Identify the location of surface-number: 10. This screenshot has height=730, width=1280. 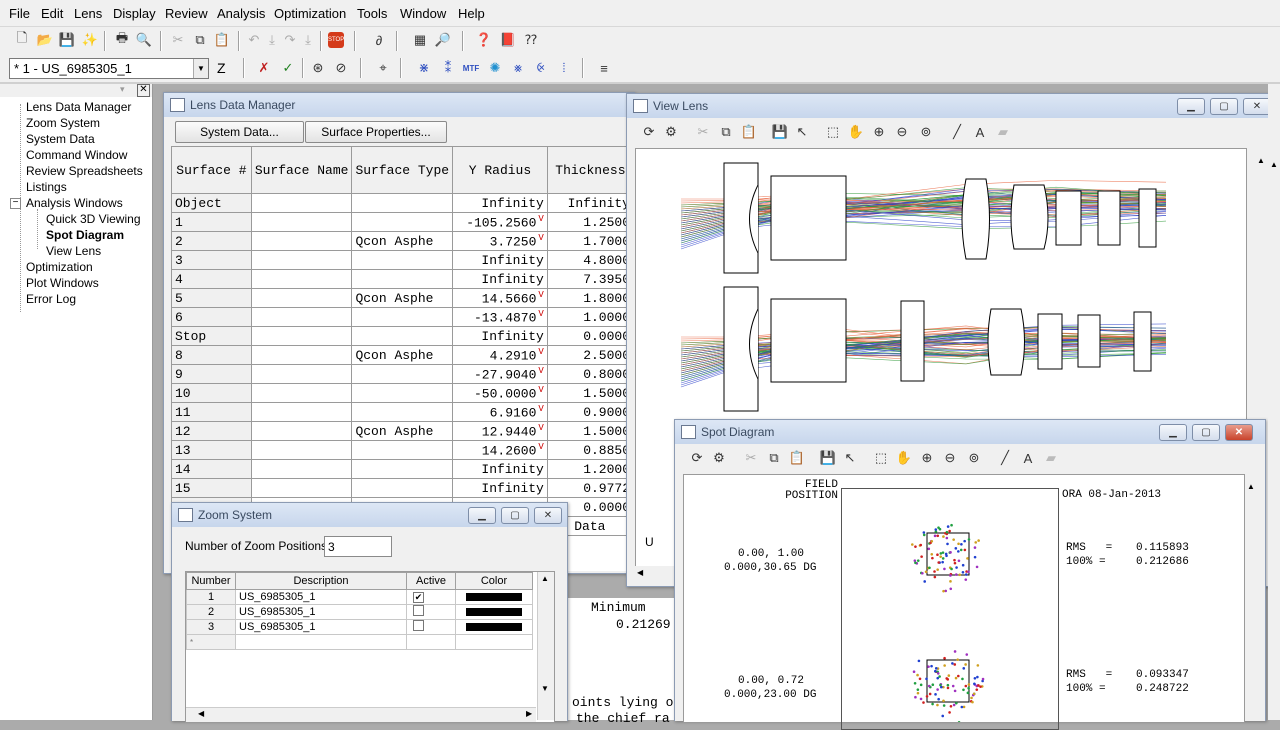
(211, 393).